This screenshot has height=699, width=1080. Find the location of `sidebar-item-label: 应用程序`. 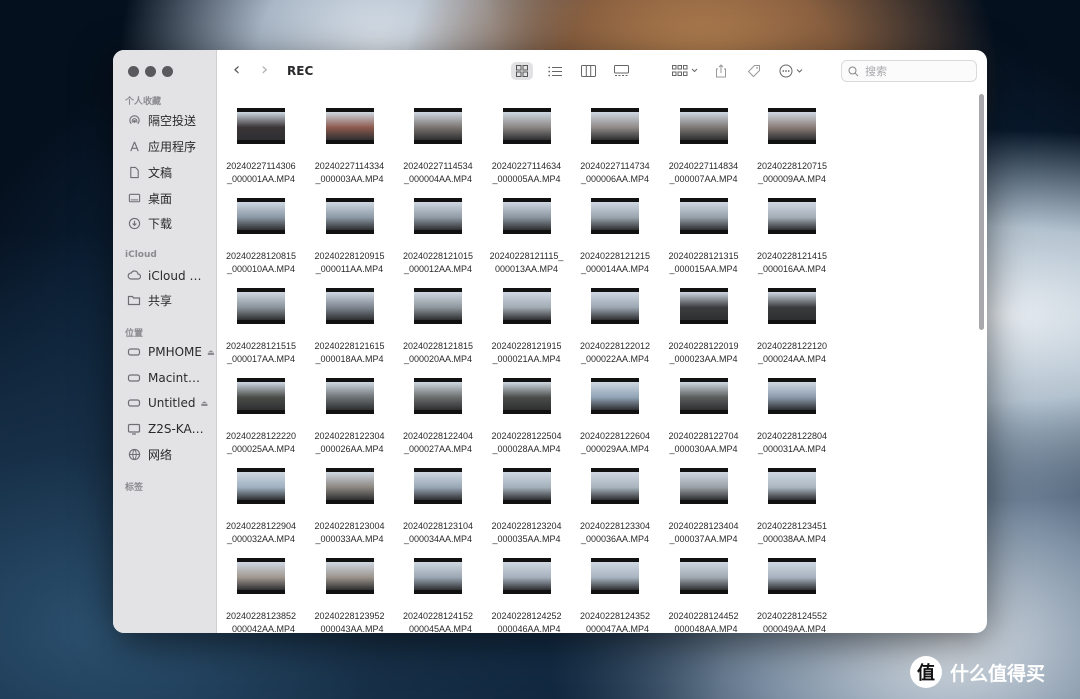

sidebar-item-label: 应用程序 is located at coordinates (172, 146).